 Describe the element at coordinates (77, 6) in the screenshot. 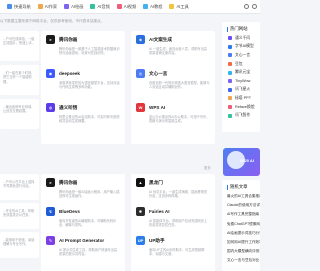

I see `nav-item-label: AI绘画` at that location.